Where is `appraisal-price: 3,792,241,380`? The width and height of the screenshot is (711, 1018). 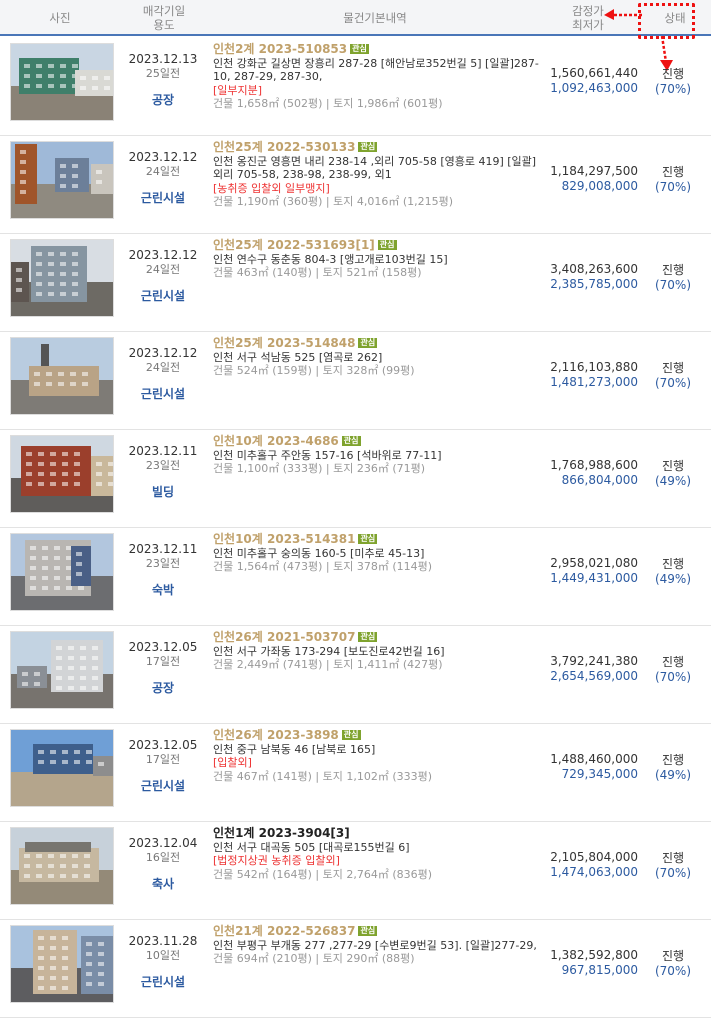 appraisal-price: 3,792,241,380 is located at coordinates (594, 661).